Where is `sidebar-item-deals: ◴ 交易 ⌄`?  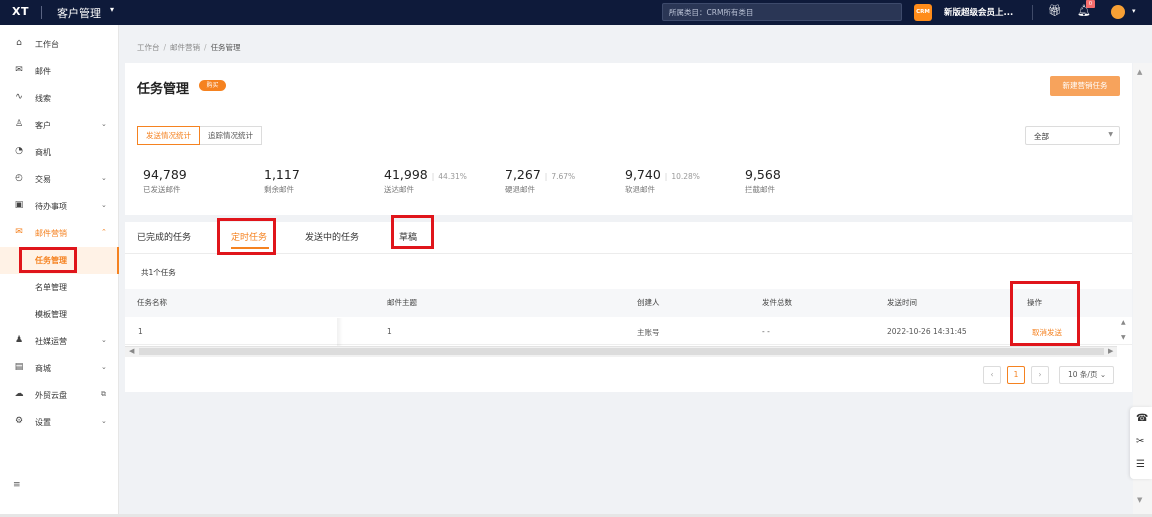 sidebar-item-deals: ◴ 交易 ⌄ is located at coordinates (59, 179).